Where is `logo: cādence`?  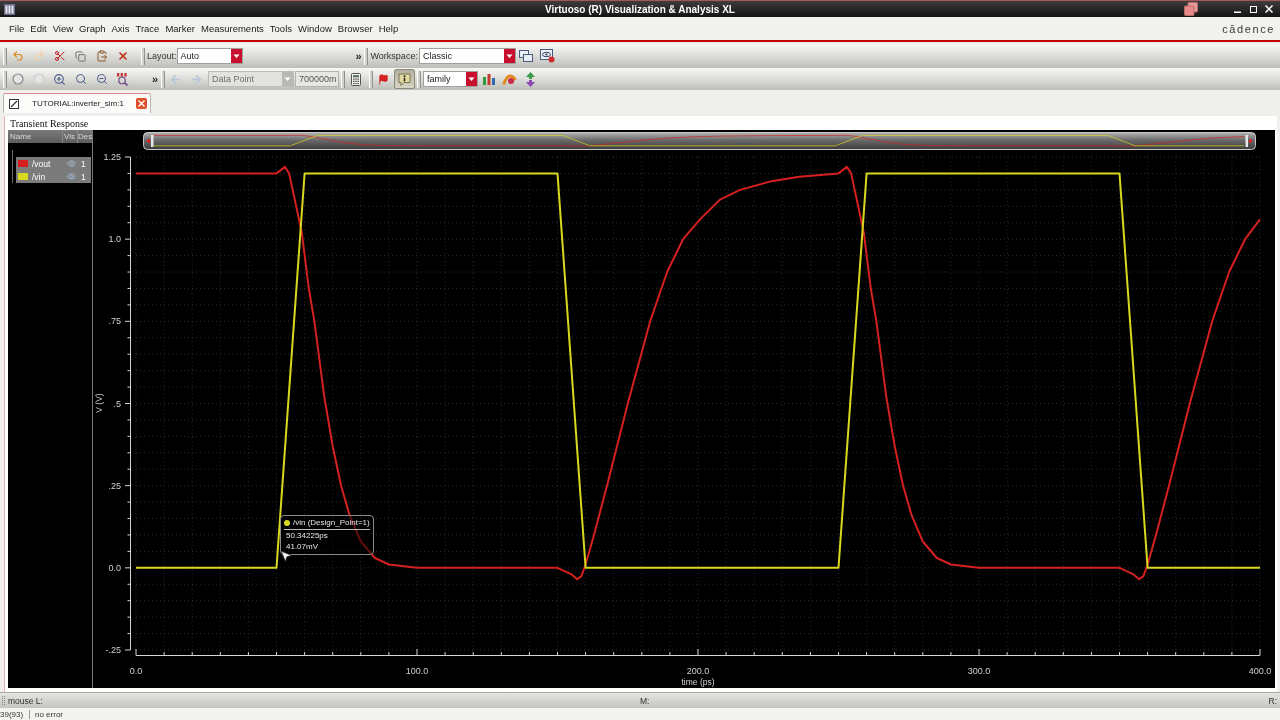
logo: cādence is located at coordinates (1248, 28).